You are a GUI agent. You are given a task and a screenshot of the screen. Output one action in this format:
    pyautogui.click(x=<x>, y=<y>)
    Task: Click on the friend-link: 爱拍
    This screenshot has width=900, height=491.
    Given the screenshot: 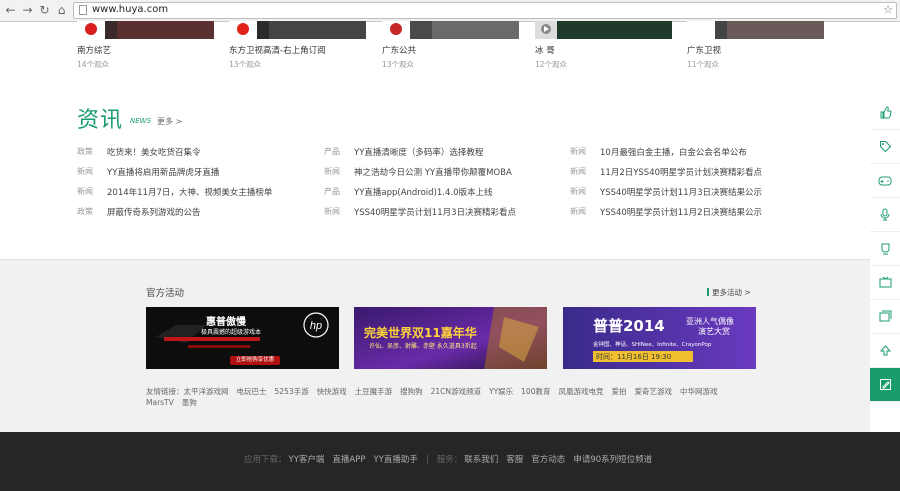 What is the action you would take?
    pyautogui.click(x=618, y=391)
    